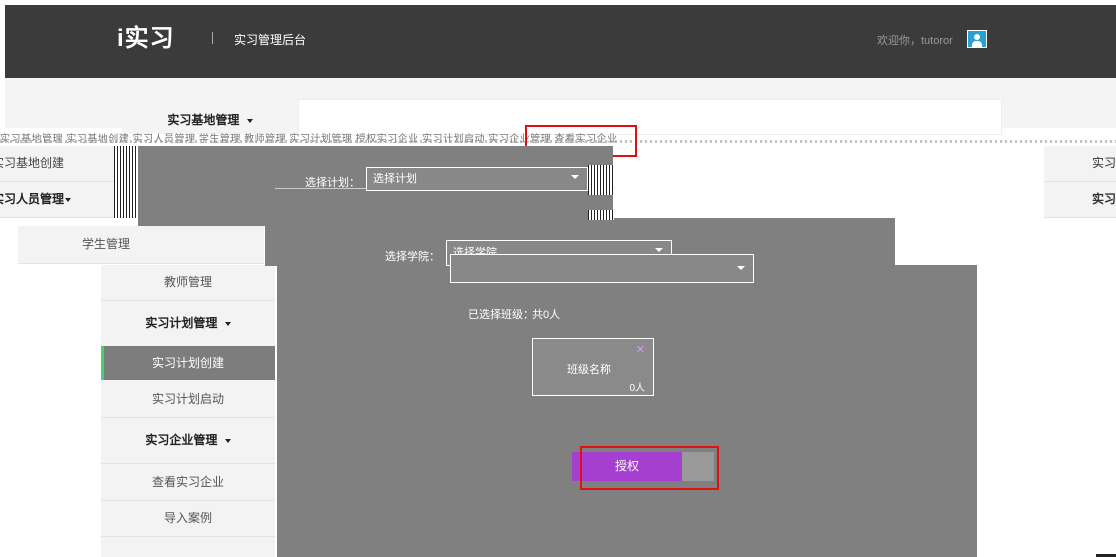  Describe the element at coordinates (146, 35) in the screenshot. I see `app-logo: i实习` at that location.